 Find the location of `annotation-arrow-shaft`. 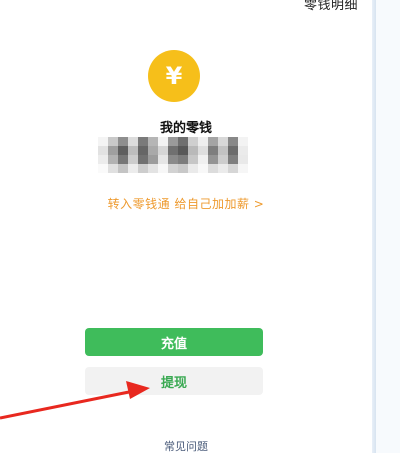

annotation-arrow-shaft is located at coordinates (67, 404).